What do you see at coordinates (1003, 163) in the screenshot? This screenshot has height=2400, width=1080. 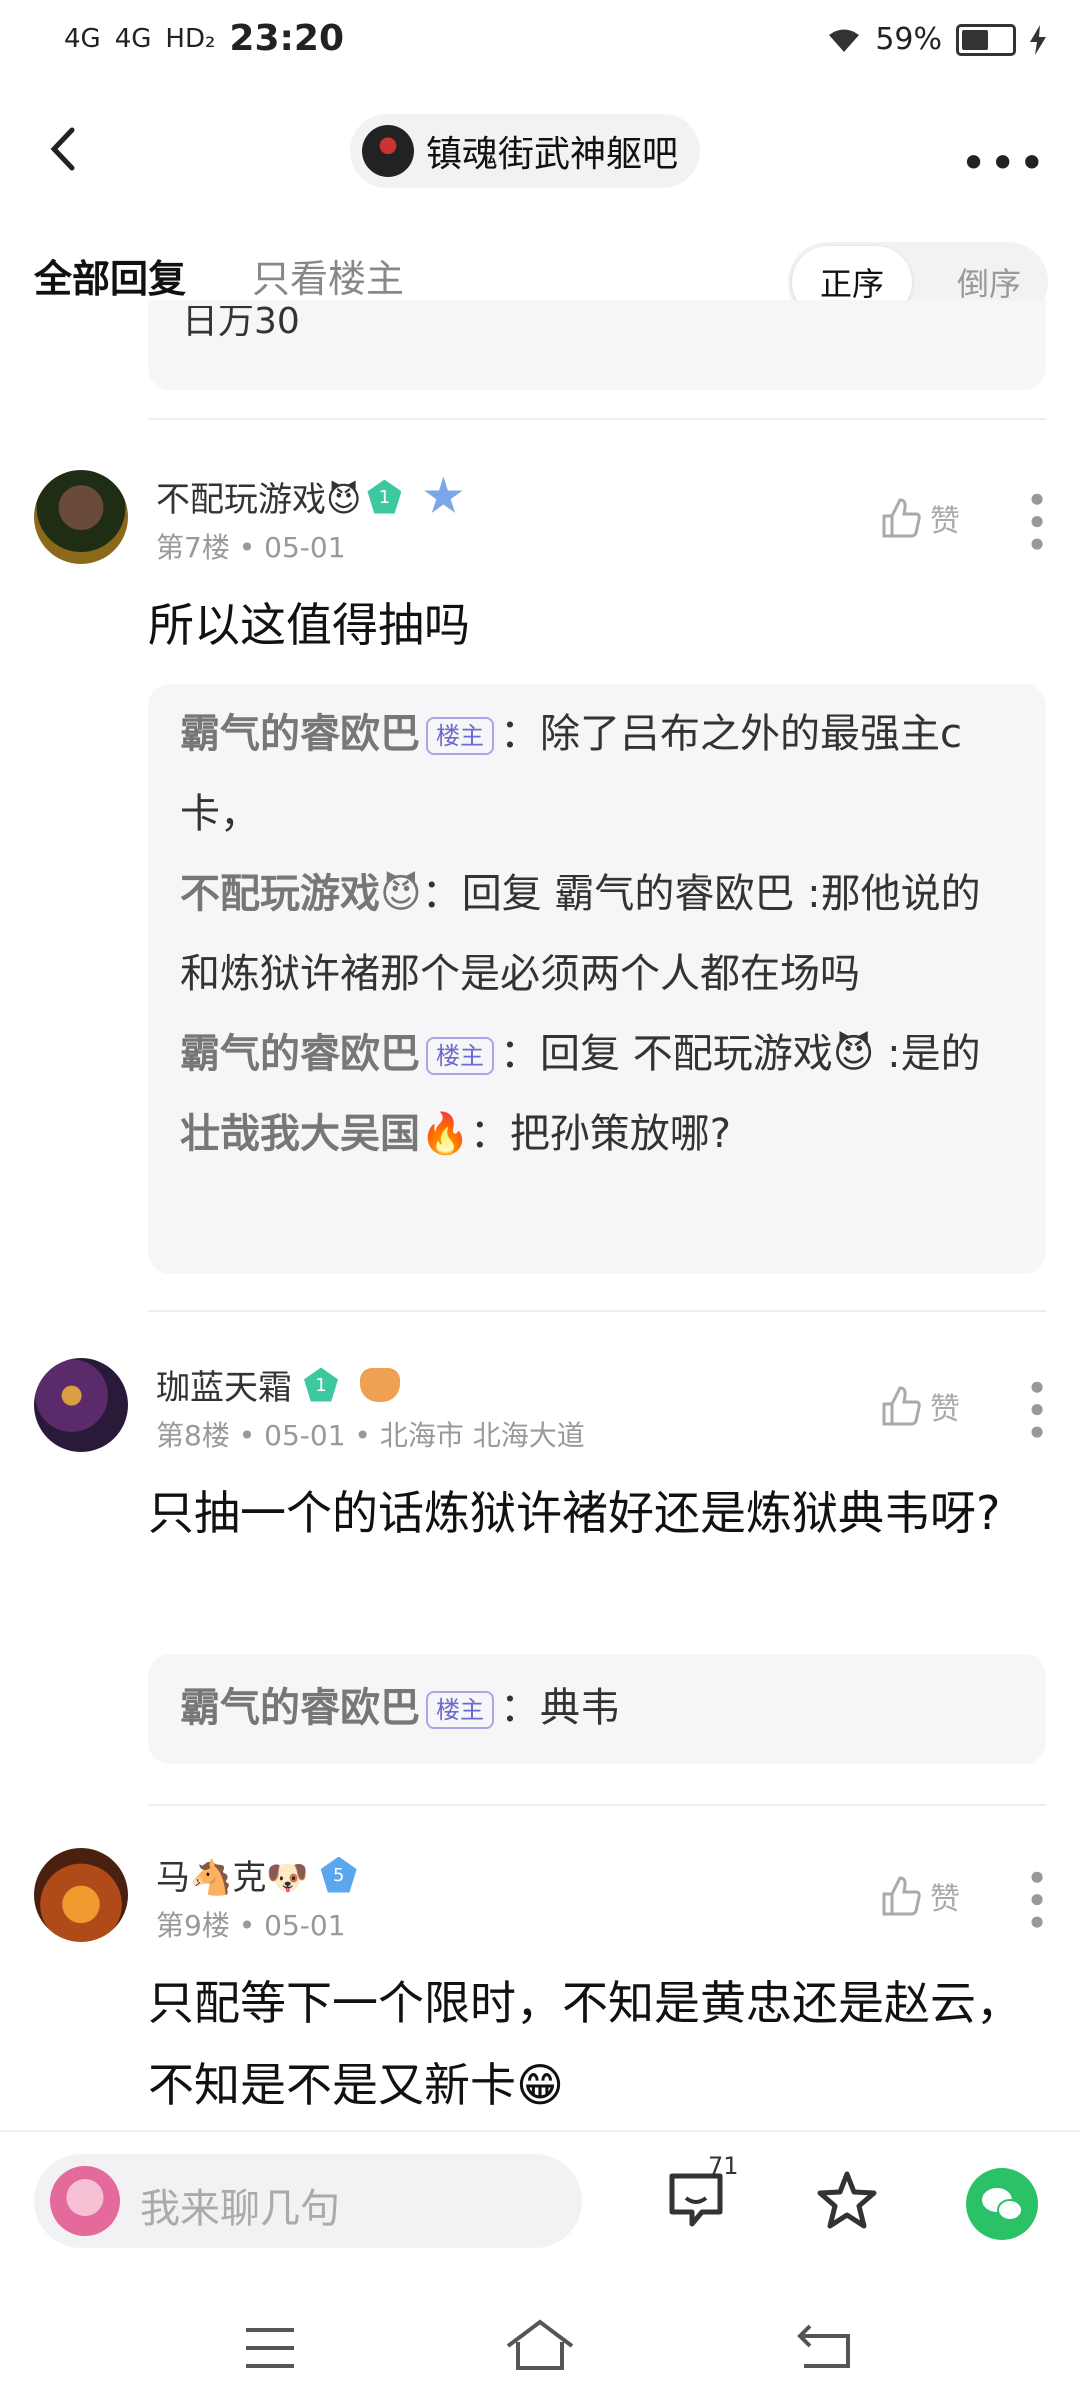 I see `more-button: •••` at bounding box center [1003, 163].